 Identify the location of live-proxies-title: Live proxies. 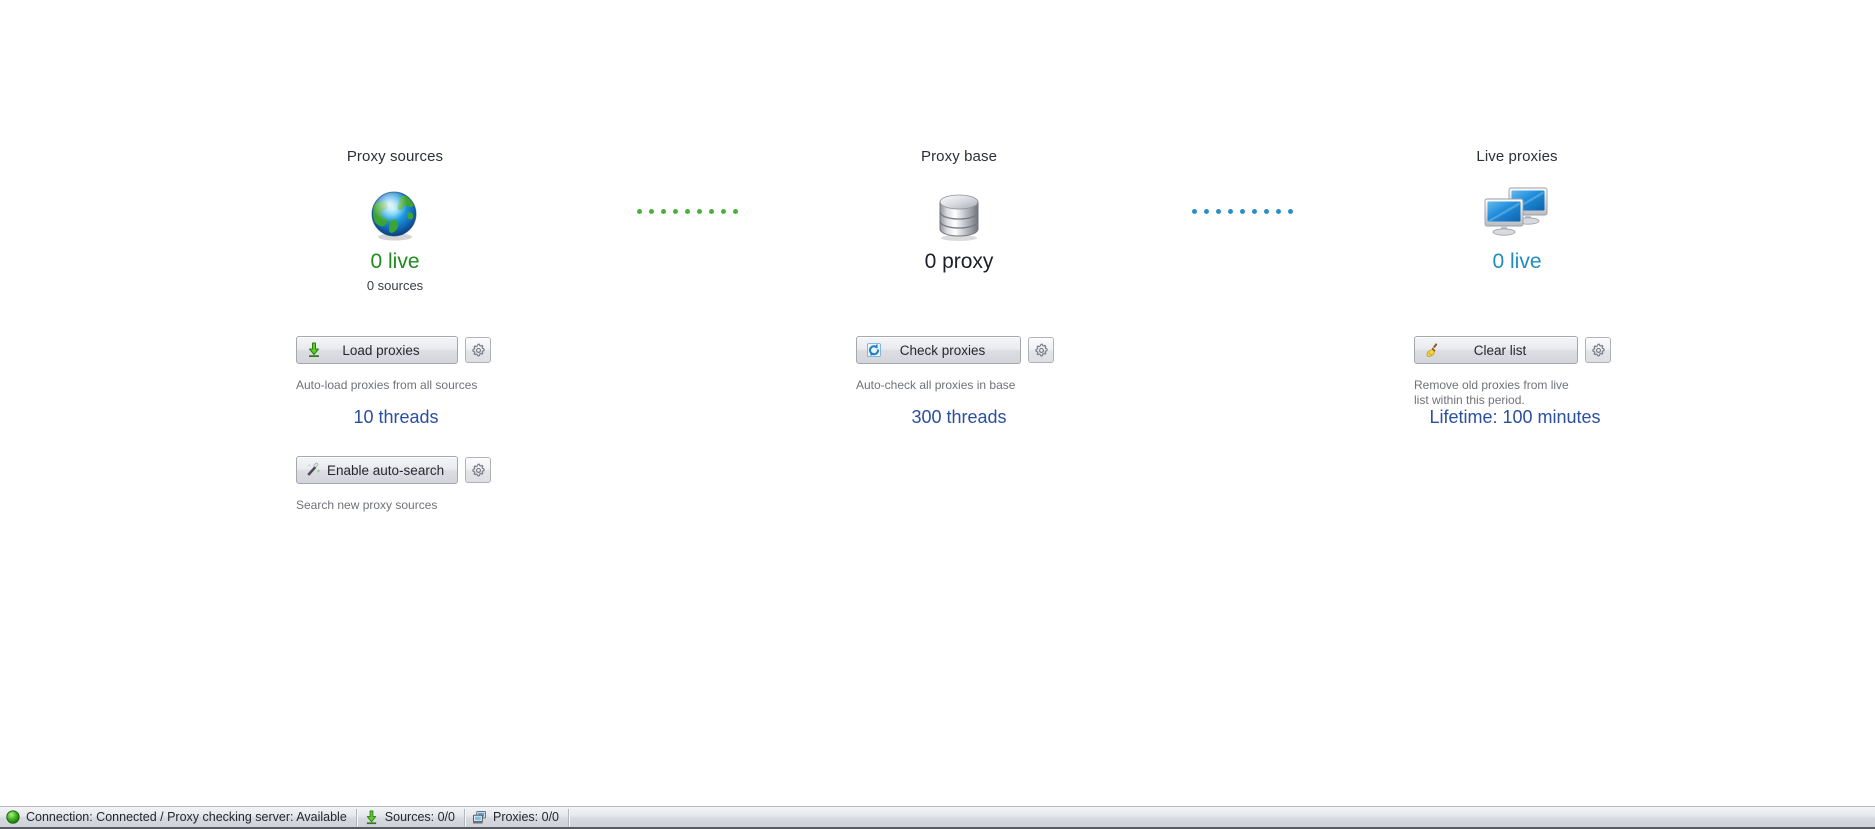
(1517, 156).